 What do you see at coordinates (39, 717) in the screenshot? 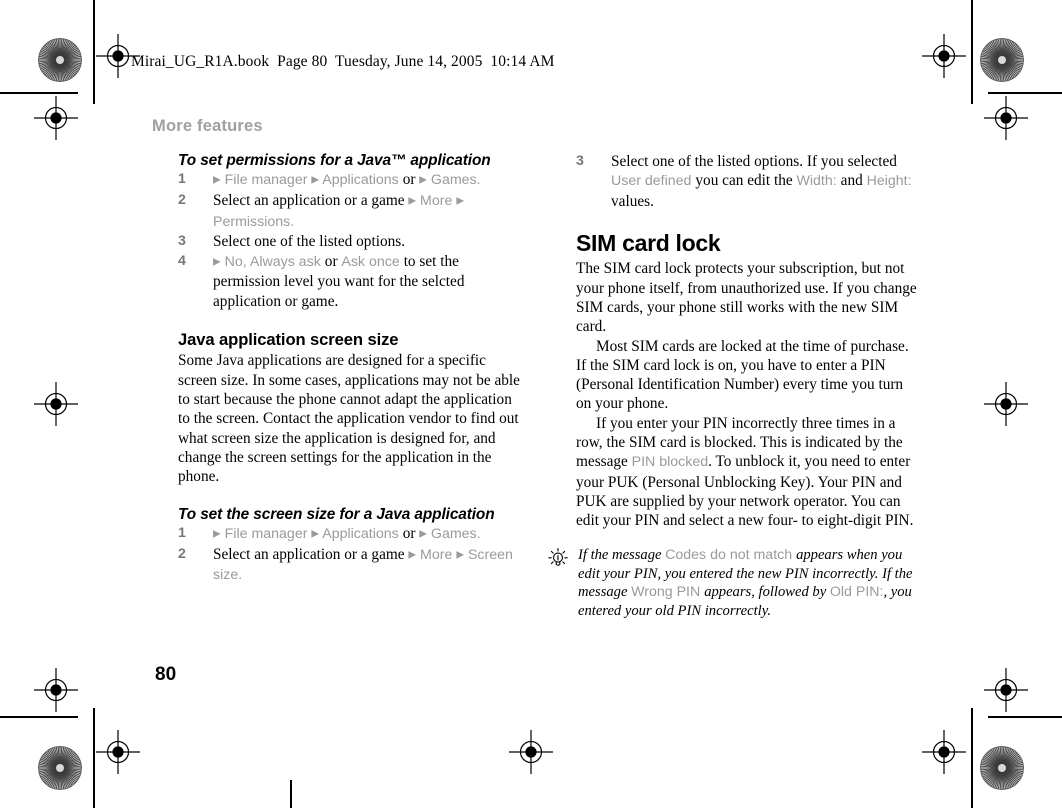
I see `trim-line-bottom-horizontal-left` at bounding box center [39, 717].